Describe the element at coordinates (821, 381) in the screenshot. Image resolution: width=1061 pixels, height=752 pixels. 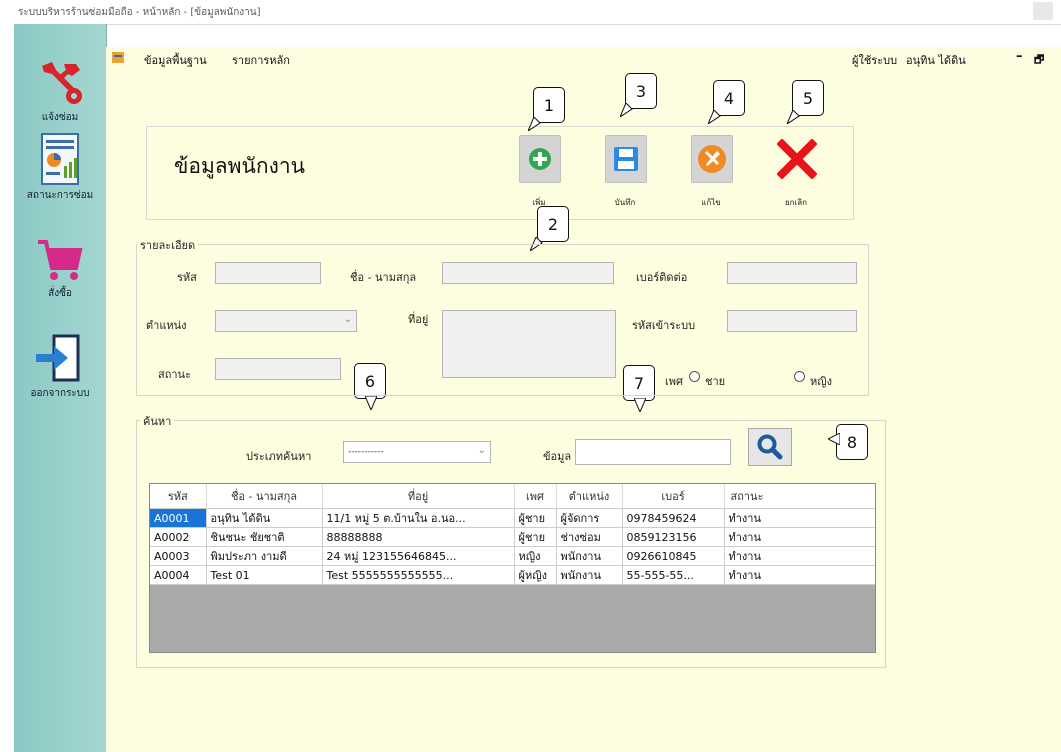
I see `gender-female-label: หญิง` at that location.